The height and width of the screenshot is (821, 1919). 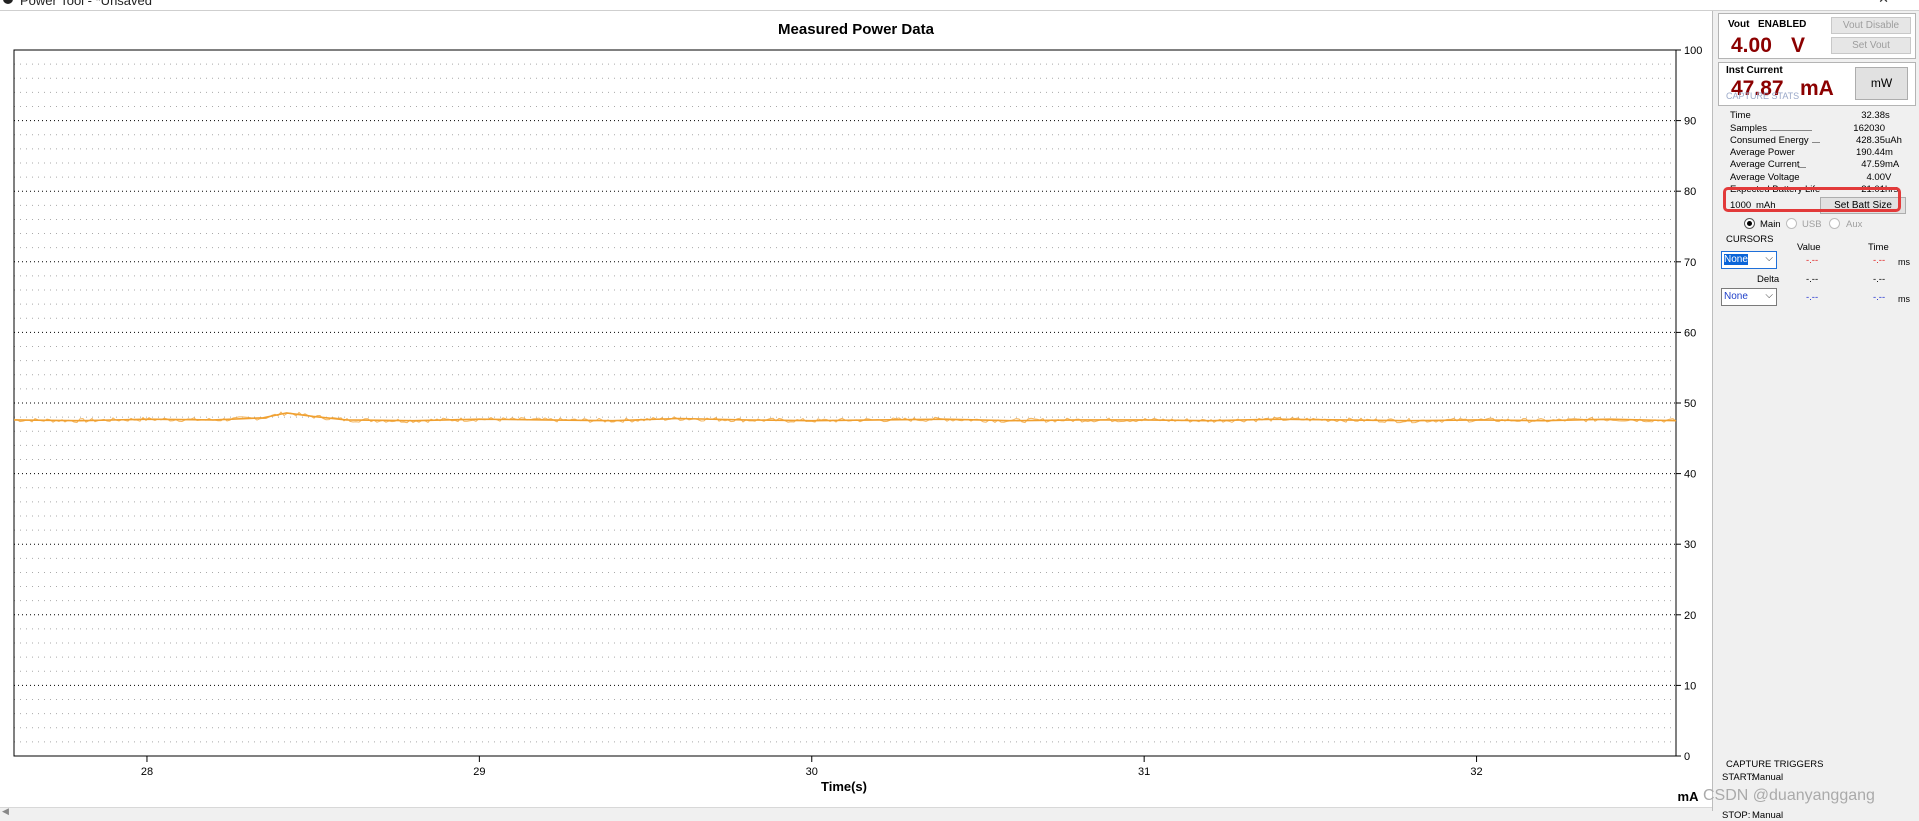 What do you see at coordinates (1690, 545) in the screenshot?
I see `y-tick-label: 30` at bounding box center [1690, 545].